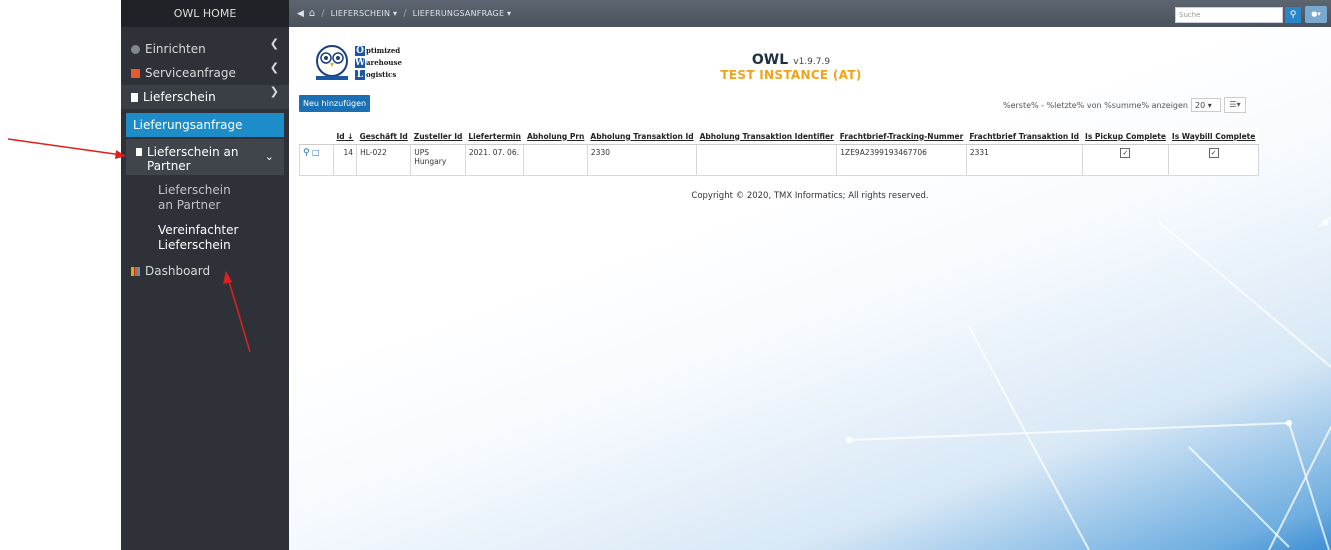 The image size is (1331, 550). What do you see at coordinates (237, 312) in the screenshot?
I see `annotation-arrow-up` at bounding box center [237, 312].